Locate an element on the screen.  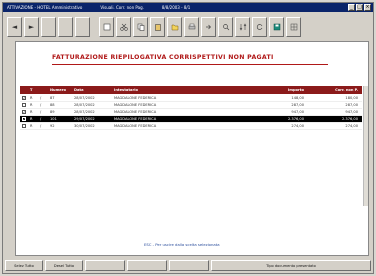
col-header-importo: Importo is located at coordinates (285, 90).